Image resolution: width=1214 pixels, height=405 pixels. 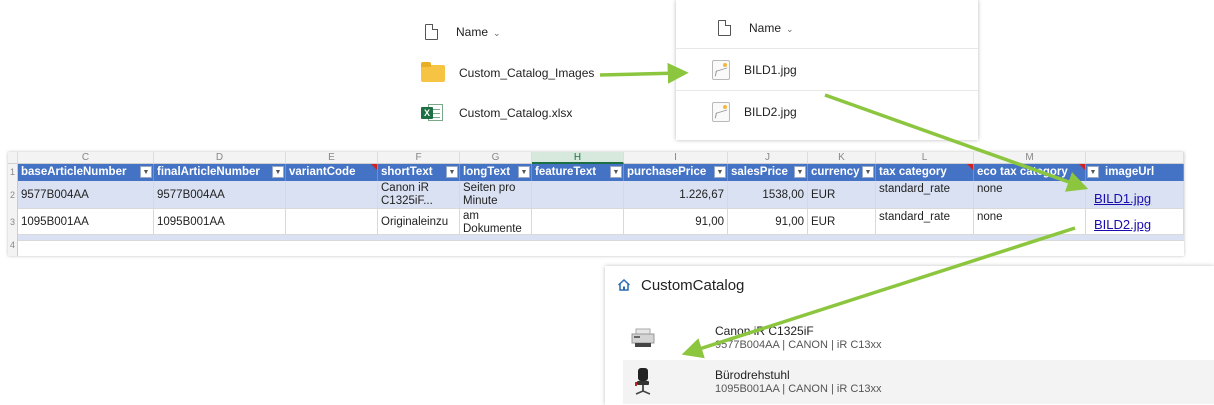 What do you see at coordinates (676, 172) in the screenshot?
I see `table-header-cell: purchasePrice ▼` at bounding box center [676, 172].